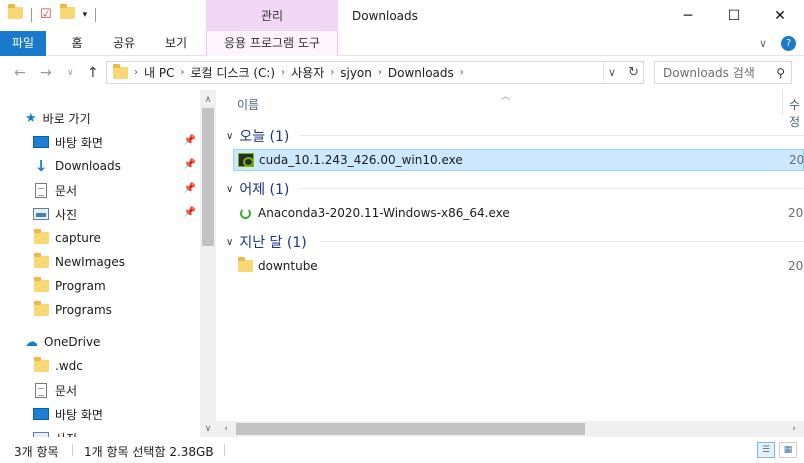  Describe the element at coordinates (70, 73) in the screenshot. I see `recent-locations-chevron-icon: ∨` at that location.